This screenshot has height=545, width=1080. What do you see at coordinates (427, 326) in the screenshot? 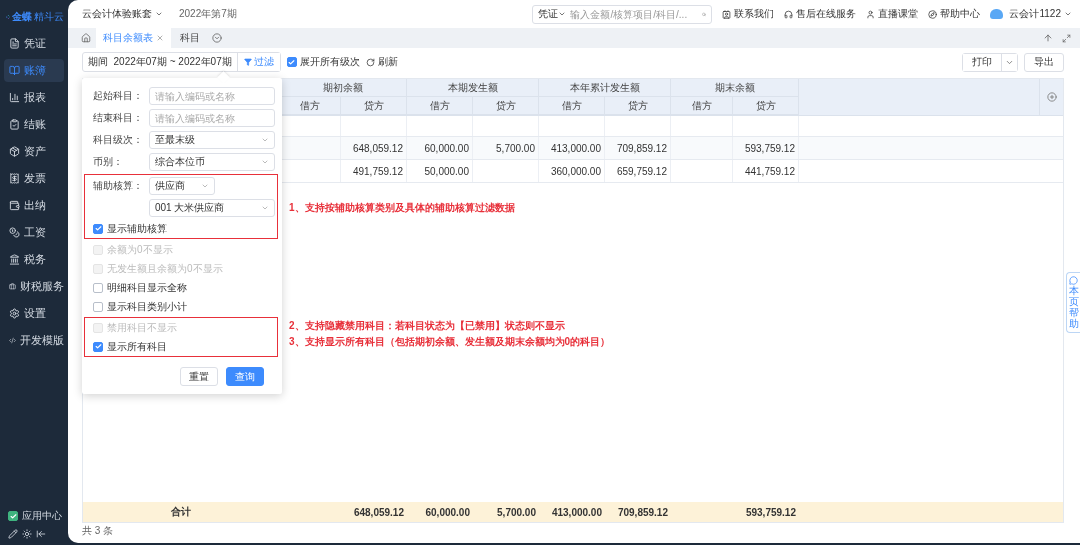
I see `annotation-text: 2、支持隐藏禁用科目：若科目状态为【已禁用】状态则不显示` at bounding box center [427, 326].